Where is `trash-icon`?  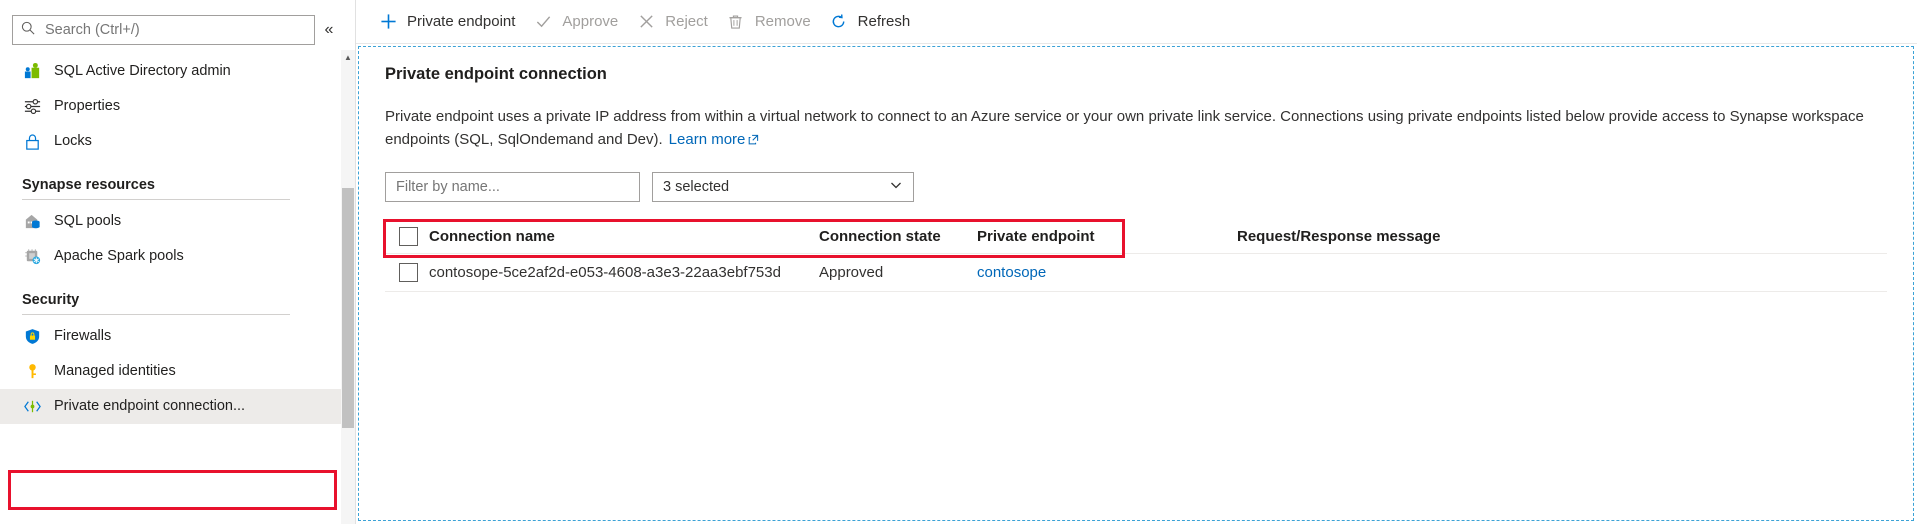
trash-icon is located at coordinates (736, 22).